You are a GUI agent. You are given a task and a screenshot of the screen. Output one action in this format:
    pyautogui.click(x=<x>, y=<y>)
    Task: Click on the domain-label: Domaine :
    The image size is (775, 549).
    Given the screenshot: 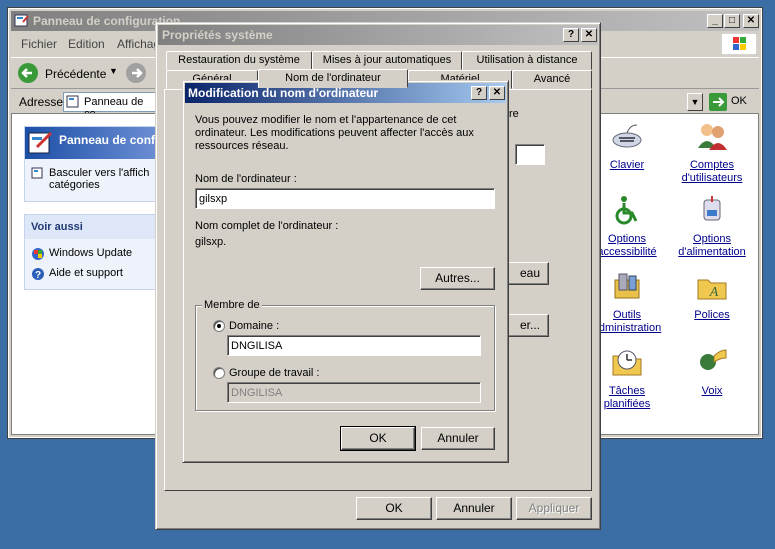 What is the action you would take?
    pyautogui.click(x=254, y=326)
    